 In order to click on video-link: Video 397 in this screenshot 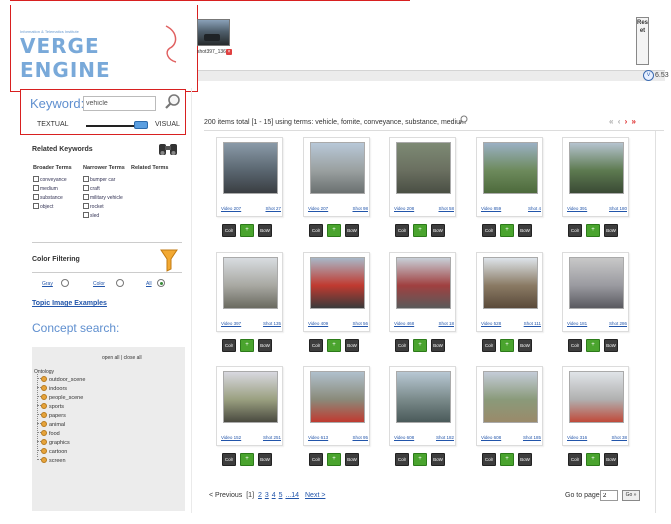, I will do `click(231, 323)`.